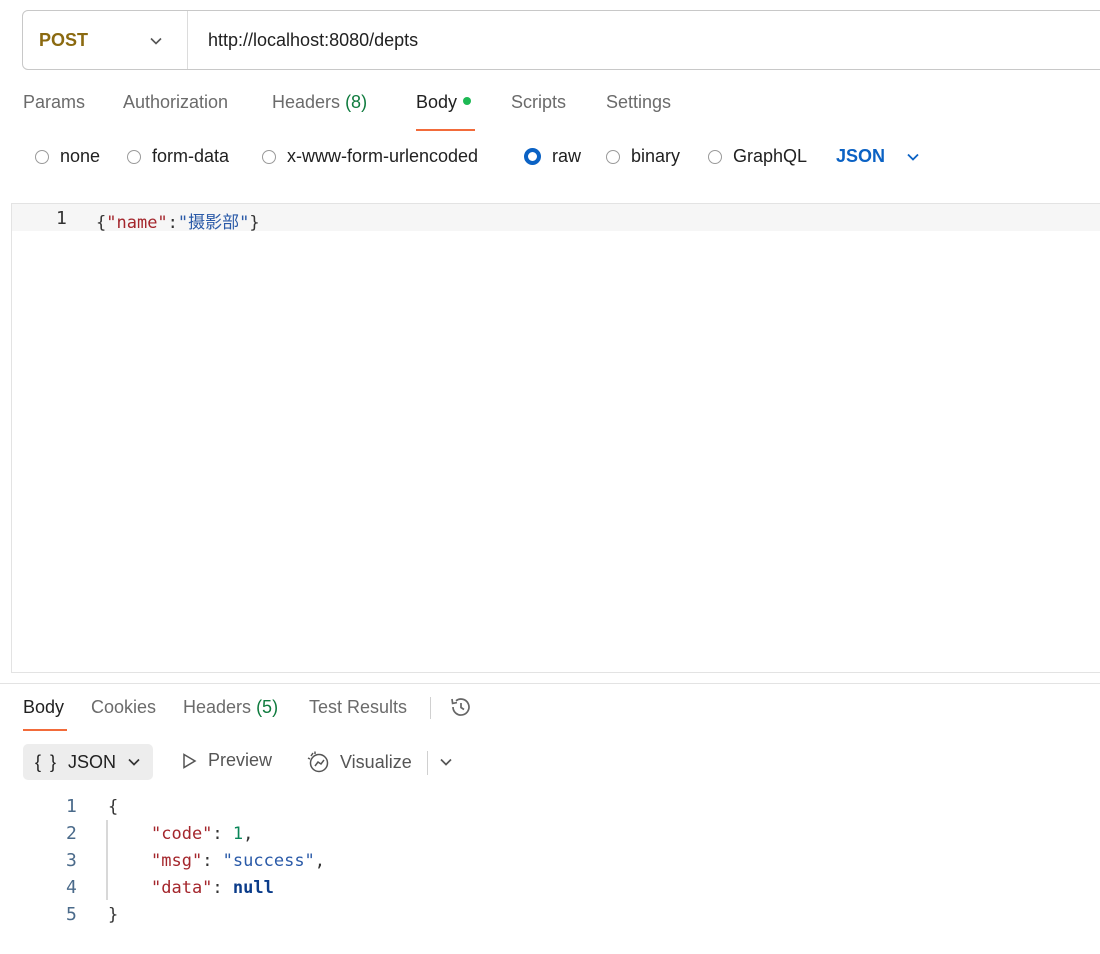 Image resolution: width=1100 pixels, height=954 pixels. I want to click on tab-headers-label: Headers, so click(306, 102).